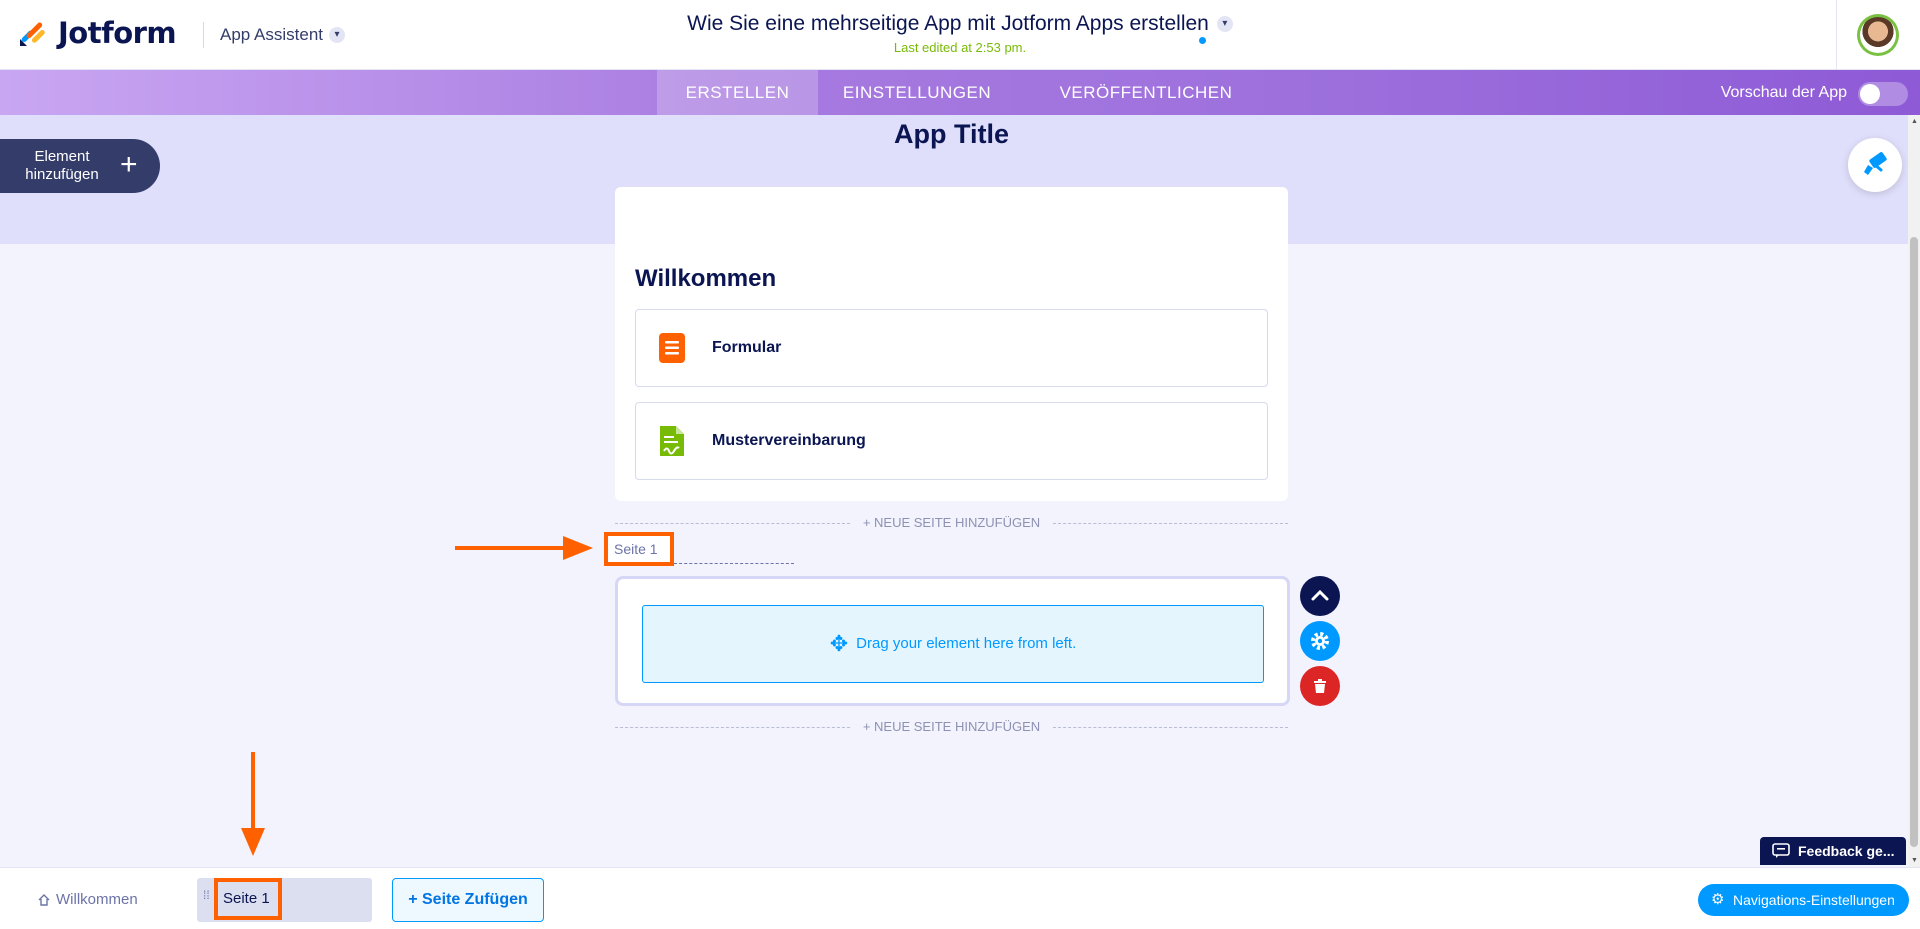  I want to click on gear-icon: ⚙, so click(1718, 899).